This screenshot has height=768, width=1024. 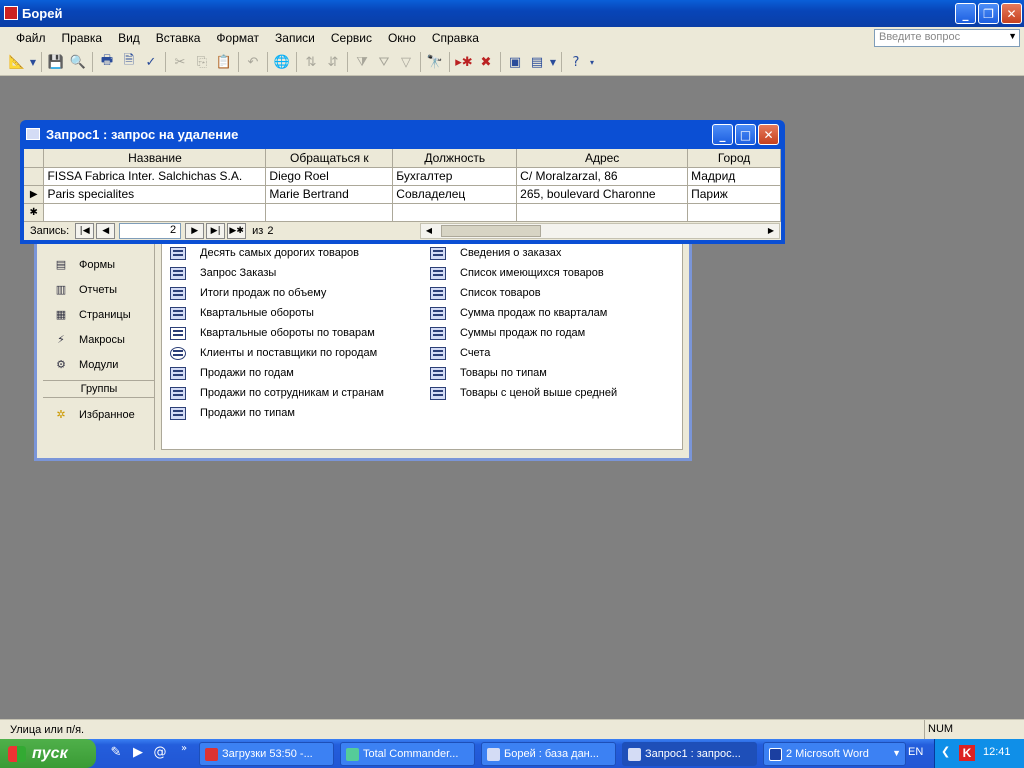 What do you see at coordinates (333, 62) in the screenshot?
I see `sort-descending-icon: ⇵` at bounding box center [333, 62].